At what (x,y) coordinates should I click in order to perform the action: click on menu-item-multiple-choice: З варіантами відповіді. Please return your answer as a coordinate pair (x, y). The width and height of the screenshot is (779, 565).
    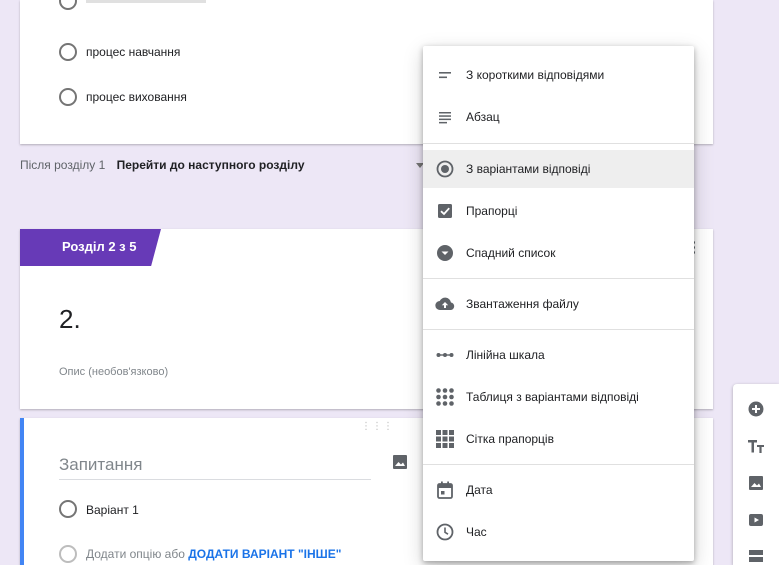
    Looking at the image, I should click on (558, 169).